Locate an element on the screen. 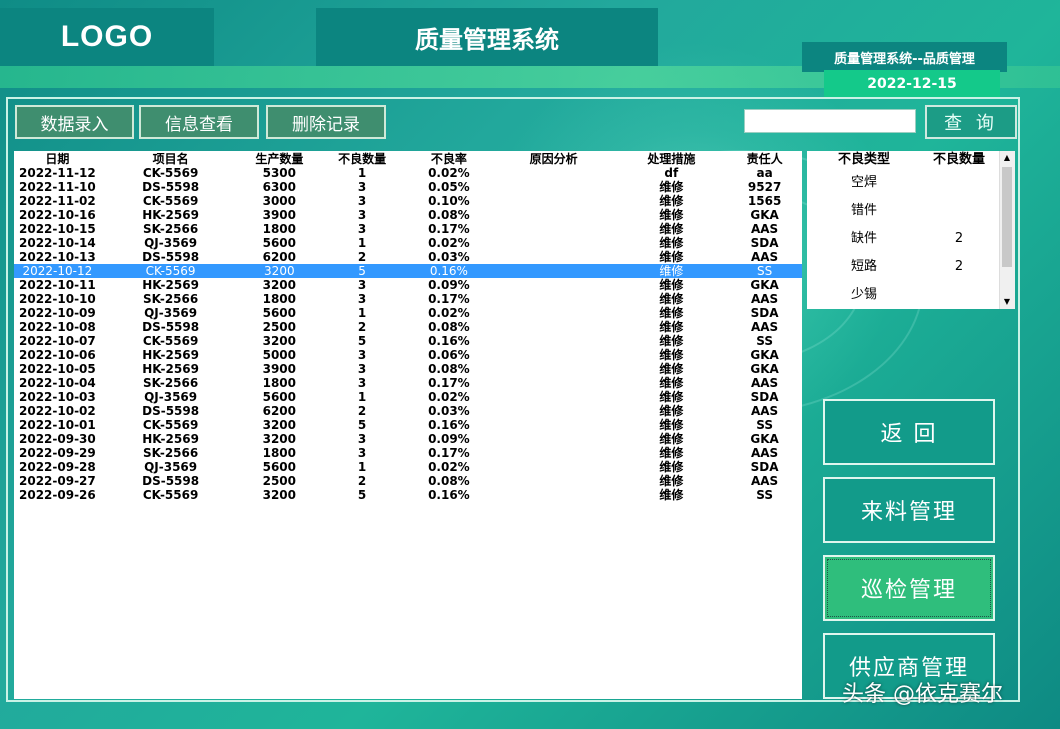  scroll-down-icon: ▼ is located at coordinates (1007, 302).